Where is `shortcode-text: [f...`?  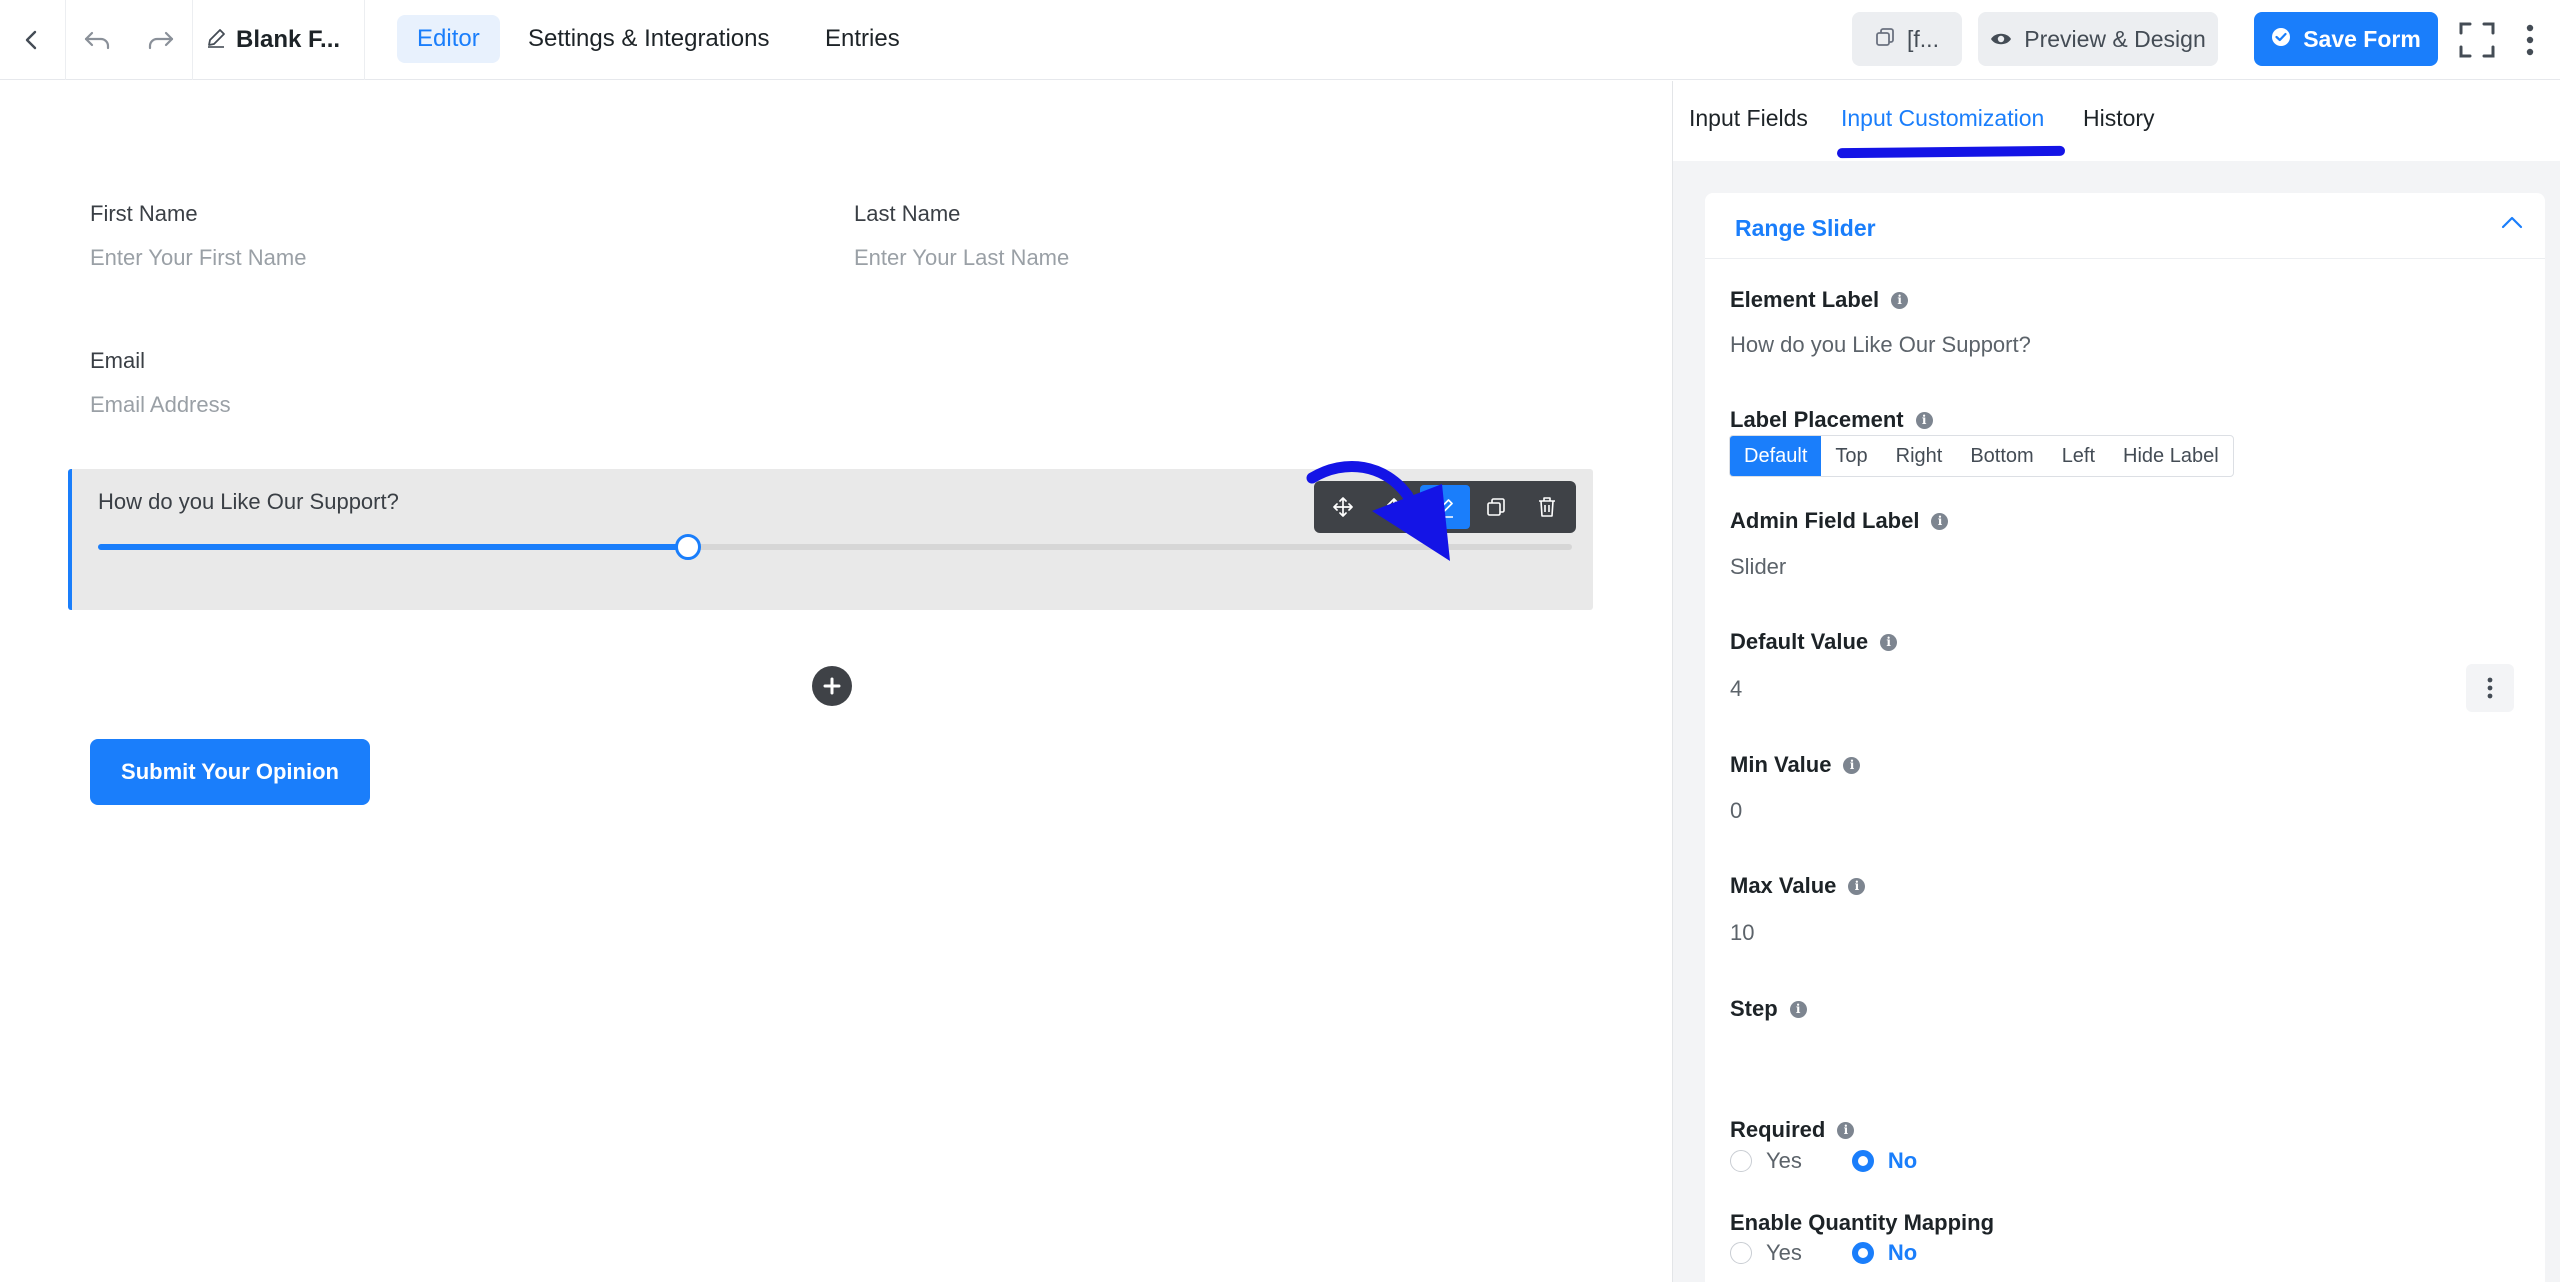 shortcode-text: [f... is located at coordinates (1923, 38).